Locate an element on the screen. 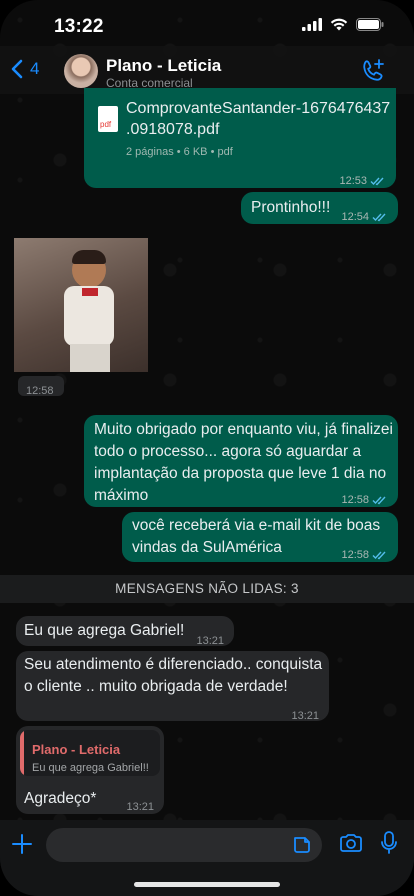 The image size is (414, 896). contact-avatar is located at coordinates (81, 71).